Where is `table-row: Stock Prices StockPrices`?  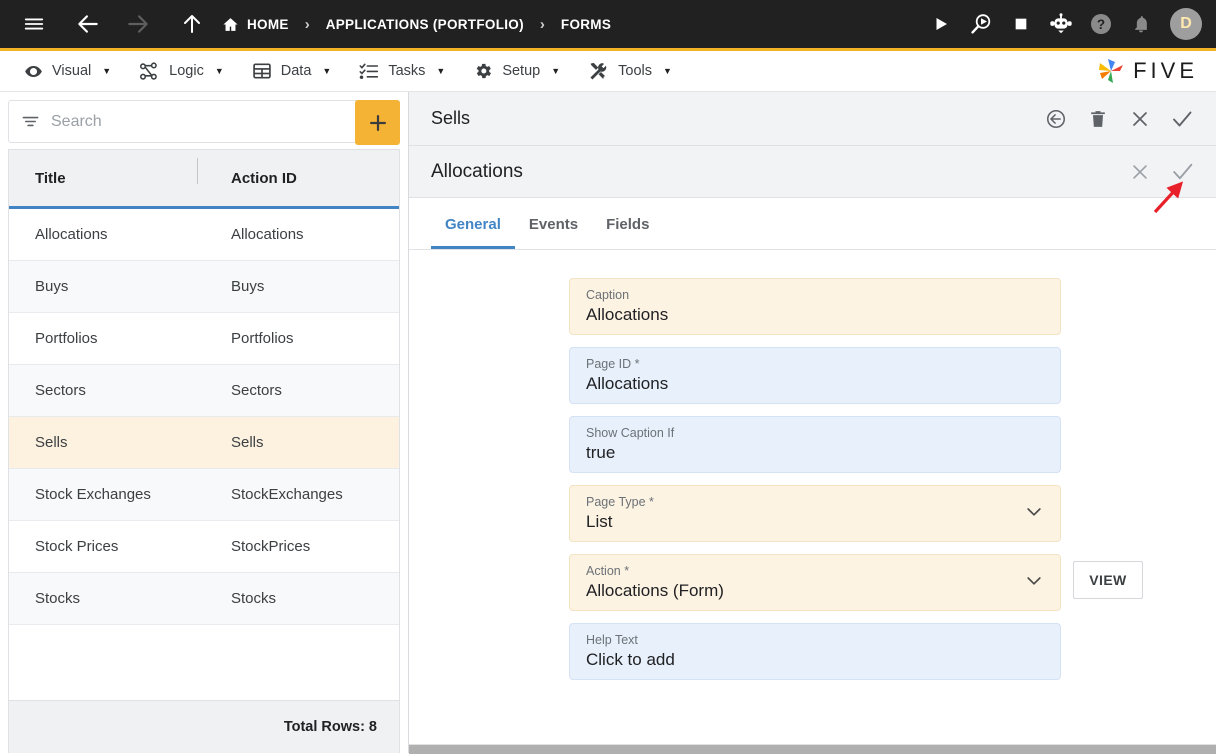 table-row: Stock Prices StockPrices is located at coordinates (204, 547).